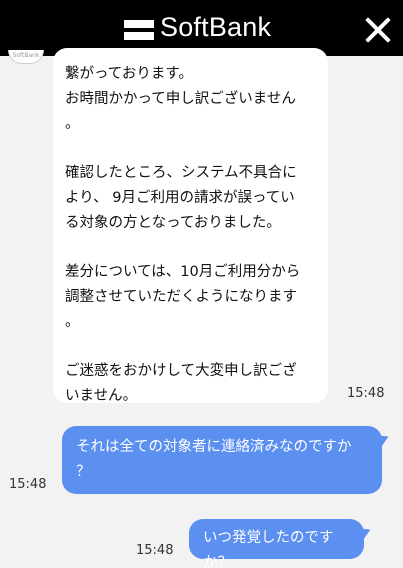  What do you see at coordinates (173, 223) in the screenshot?
I see `message-line: る対象の方となっておりました。` at bounding box center [173, 223].